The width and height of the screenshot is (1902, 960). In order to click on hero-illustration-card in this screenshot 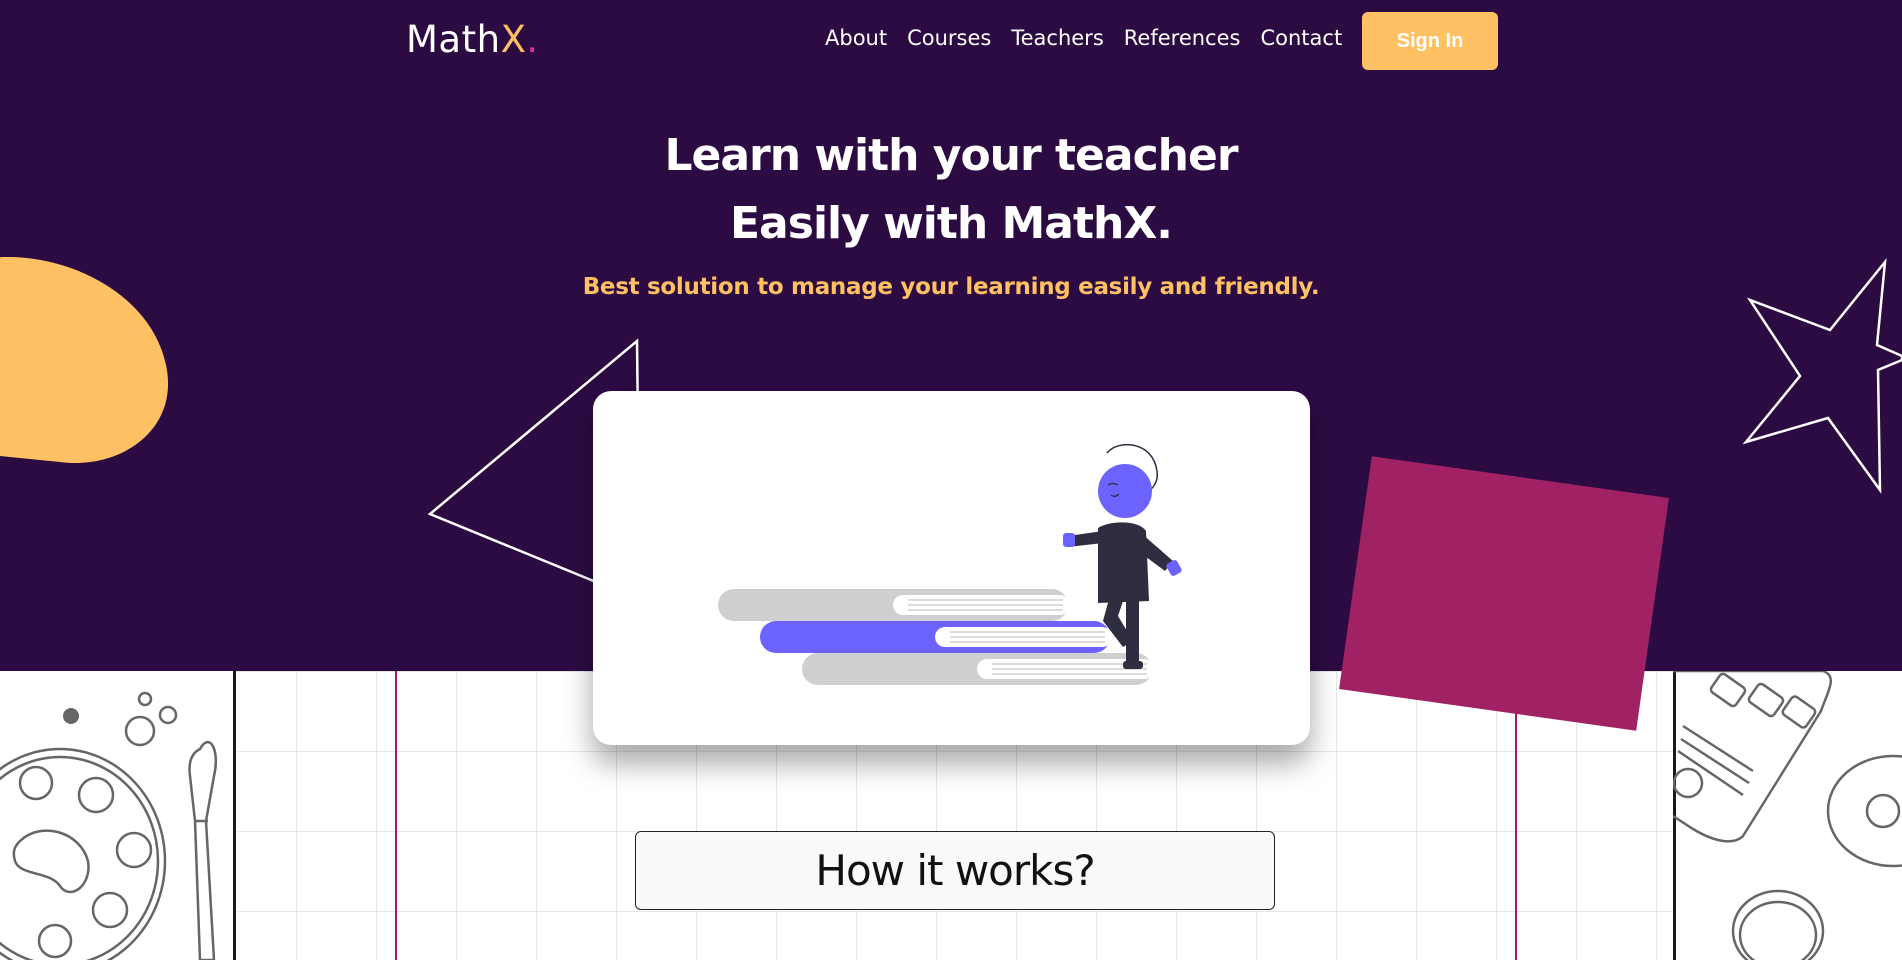, I will do `click(951, 568)`.